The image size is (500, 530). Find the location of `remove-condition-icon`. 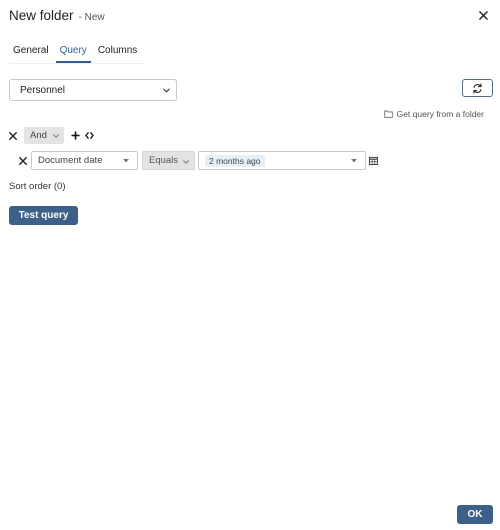

remove-condition-icon is located at coordinates (23, 161).